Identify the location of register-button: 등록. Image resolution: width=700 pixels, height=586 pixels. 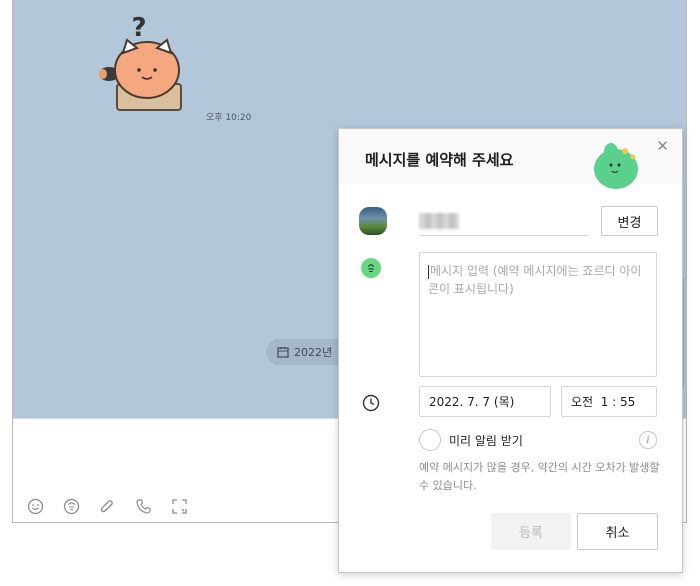
(531, 531).